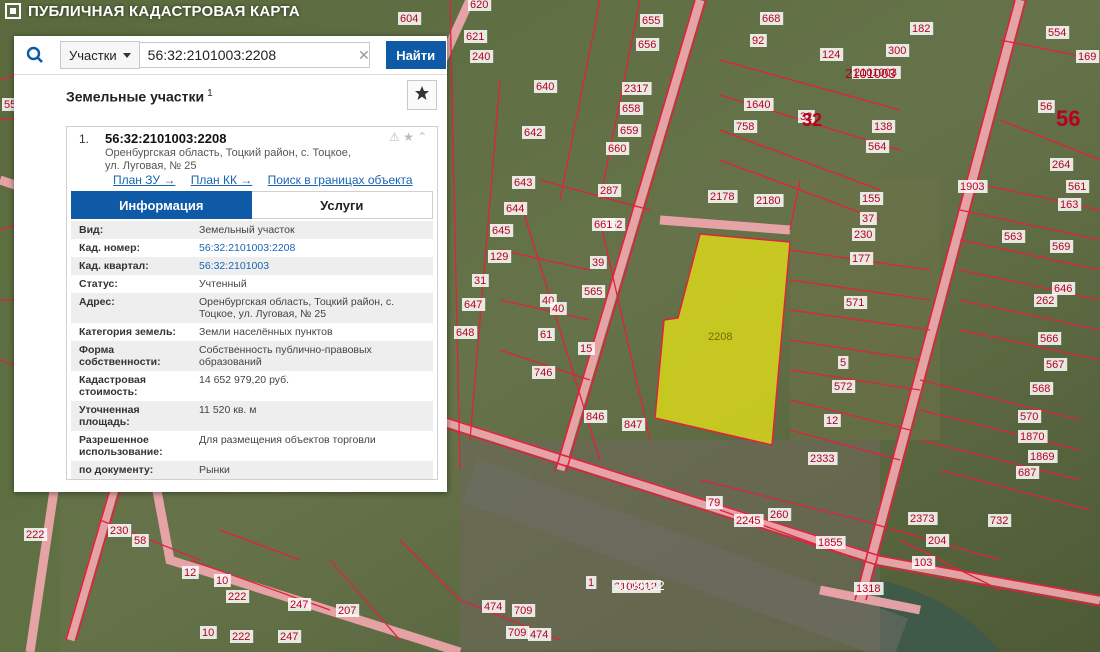 The width and height of the screenshot is (1100, 652). I want to click on parcel-number-label: 645, so click(501, 231).